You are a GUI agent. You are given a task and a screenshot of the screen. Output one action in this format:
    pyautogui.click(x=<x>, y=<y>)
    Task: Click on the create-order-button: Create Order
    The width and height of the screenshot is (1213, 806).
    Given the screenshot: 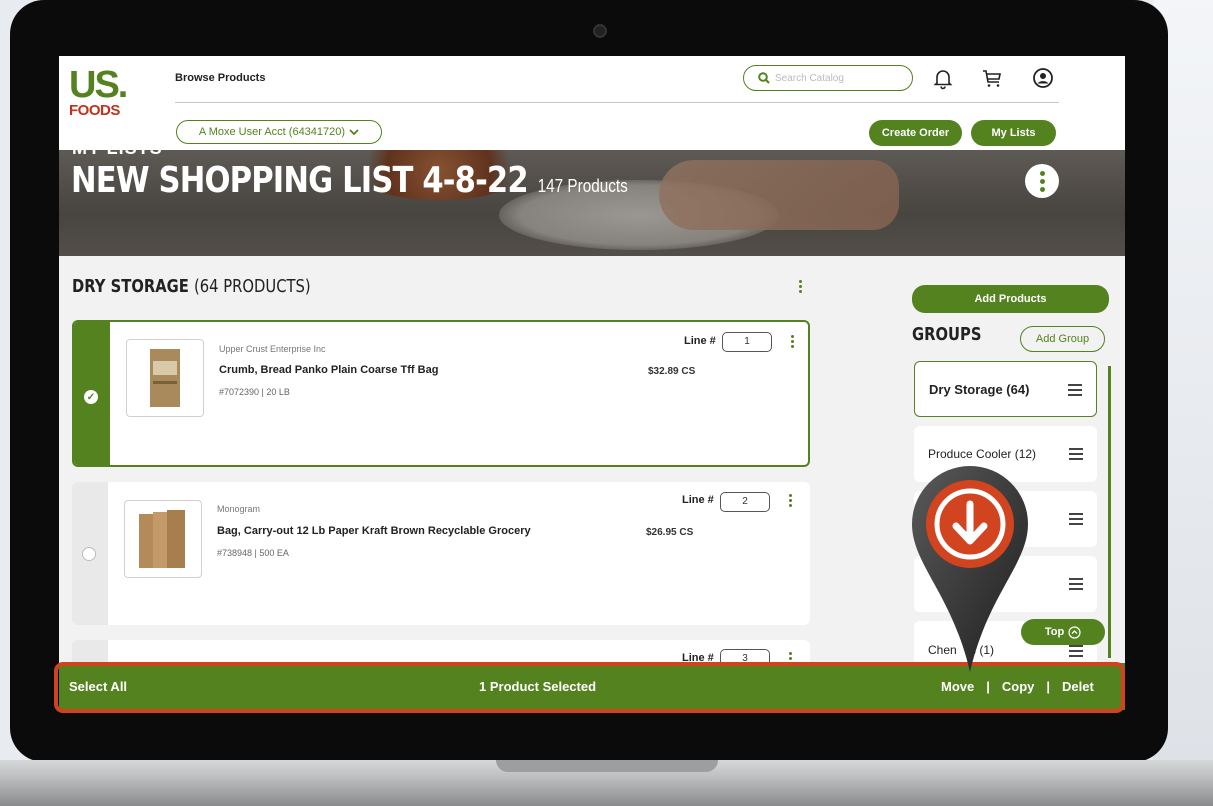 What is the action you would take?
    pyautogui.click(x=915, y=133)
    